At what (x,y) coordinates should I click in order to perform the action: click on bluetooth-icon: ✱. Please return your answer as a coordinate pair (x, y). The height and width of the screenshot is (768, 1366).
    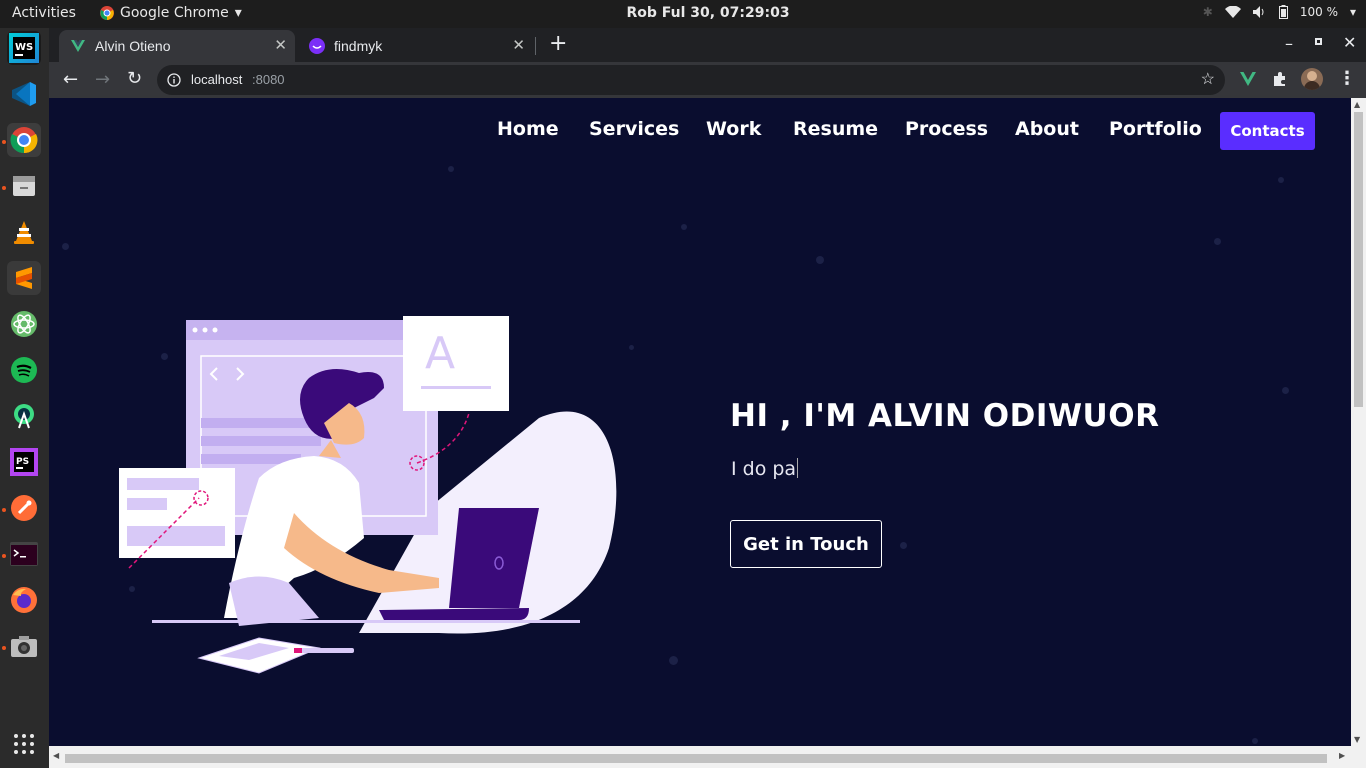
    Looking at the image, I should click on (1207, 12).